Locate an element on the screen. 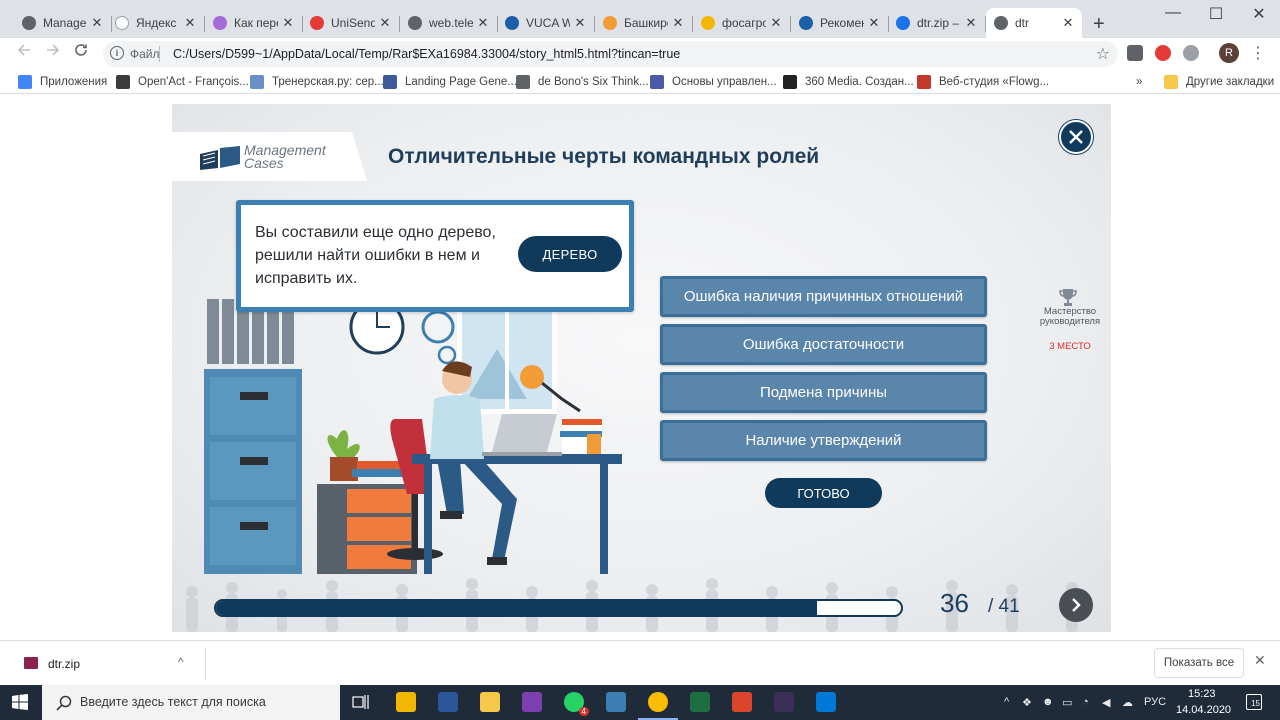 The width and height of the screenshot is (1280, 720). browser-tab: Как пере ✕ is located at coordinates (254, 23).